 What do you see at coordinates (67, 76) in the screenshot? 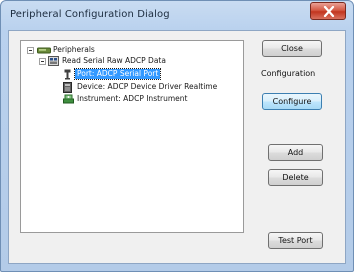
I see `serial-port-icon` at bounding box center [67, 76].